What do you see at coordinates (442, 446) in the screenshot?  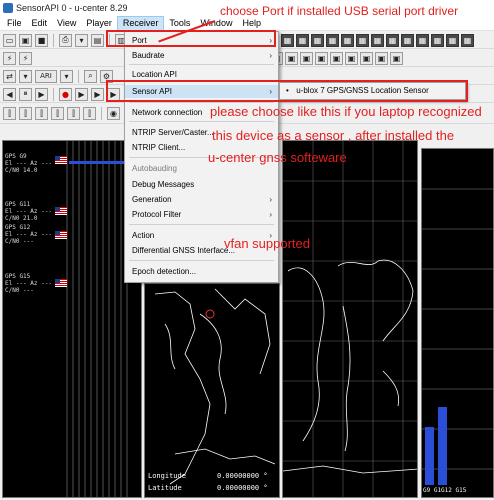 I see `signal-bar-g11` at bounding box center [442, 446].